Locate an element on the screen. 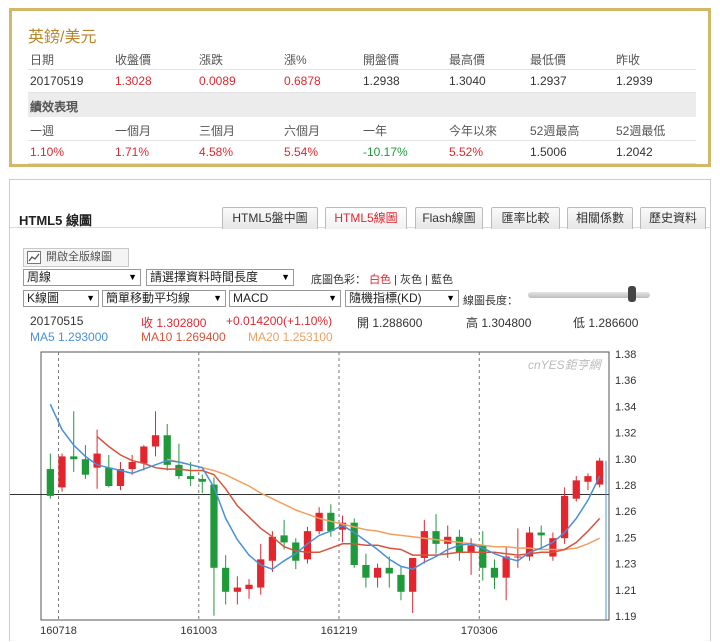 The image size is (720, 642). bg-color-label: 底圖色彩： is located at coordinates (338, 280).